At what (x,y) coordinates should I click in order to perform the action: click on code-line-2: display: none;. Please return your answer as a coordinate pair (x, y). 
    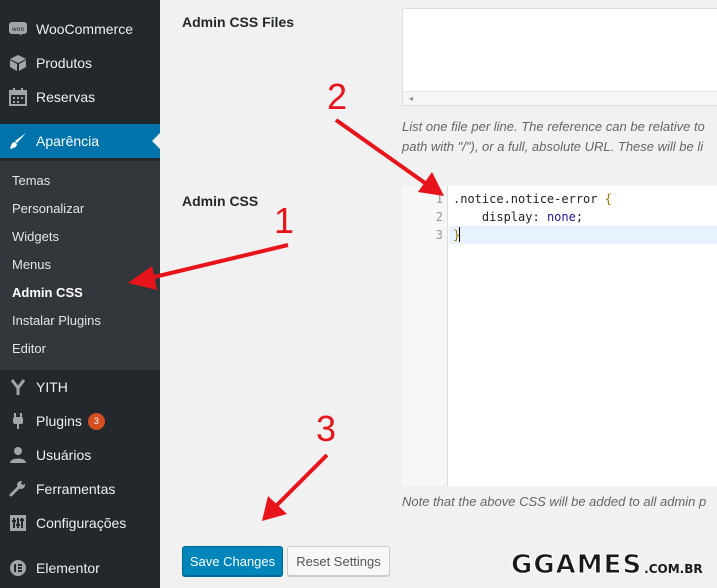
    Looking at the image, I should click on (532, 217).